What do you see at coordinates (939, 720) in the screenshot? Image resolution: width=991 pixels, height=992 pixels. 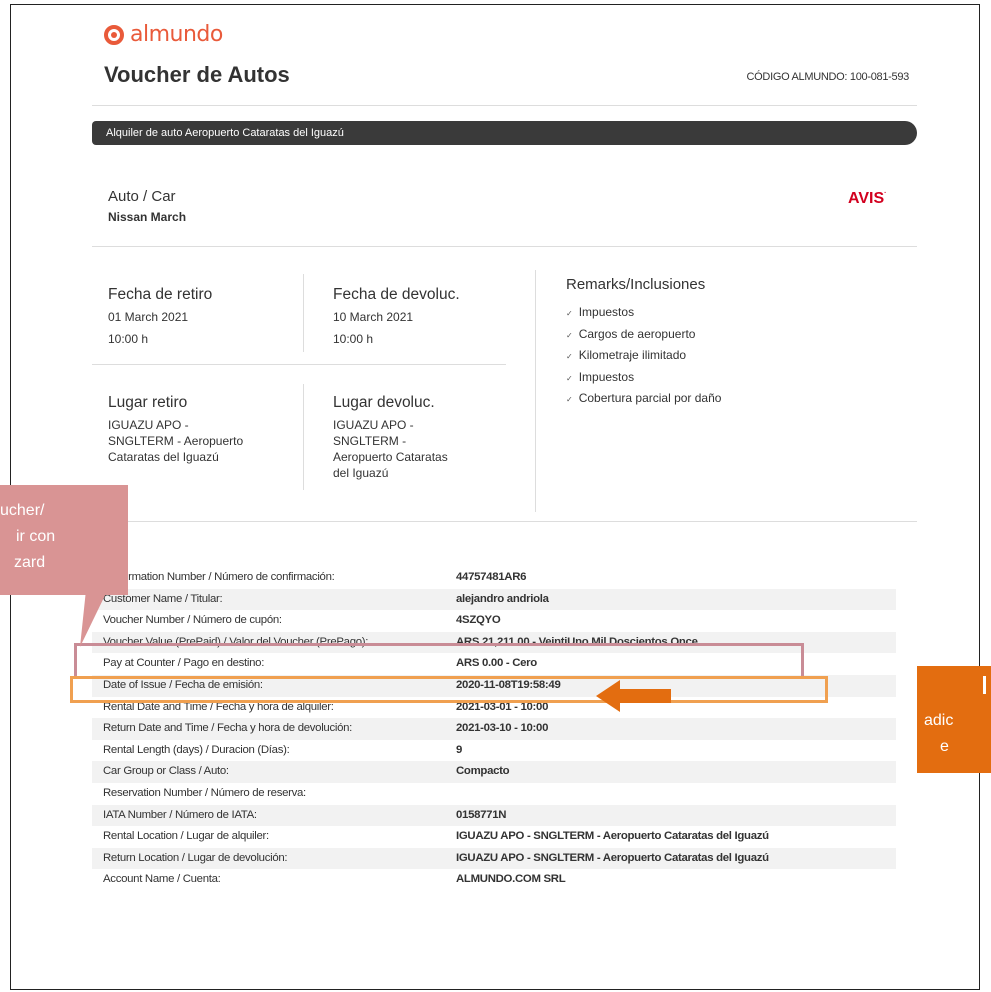 I see `annotation-line: adic` at bounding box center [939, 720].